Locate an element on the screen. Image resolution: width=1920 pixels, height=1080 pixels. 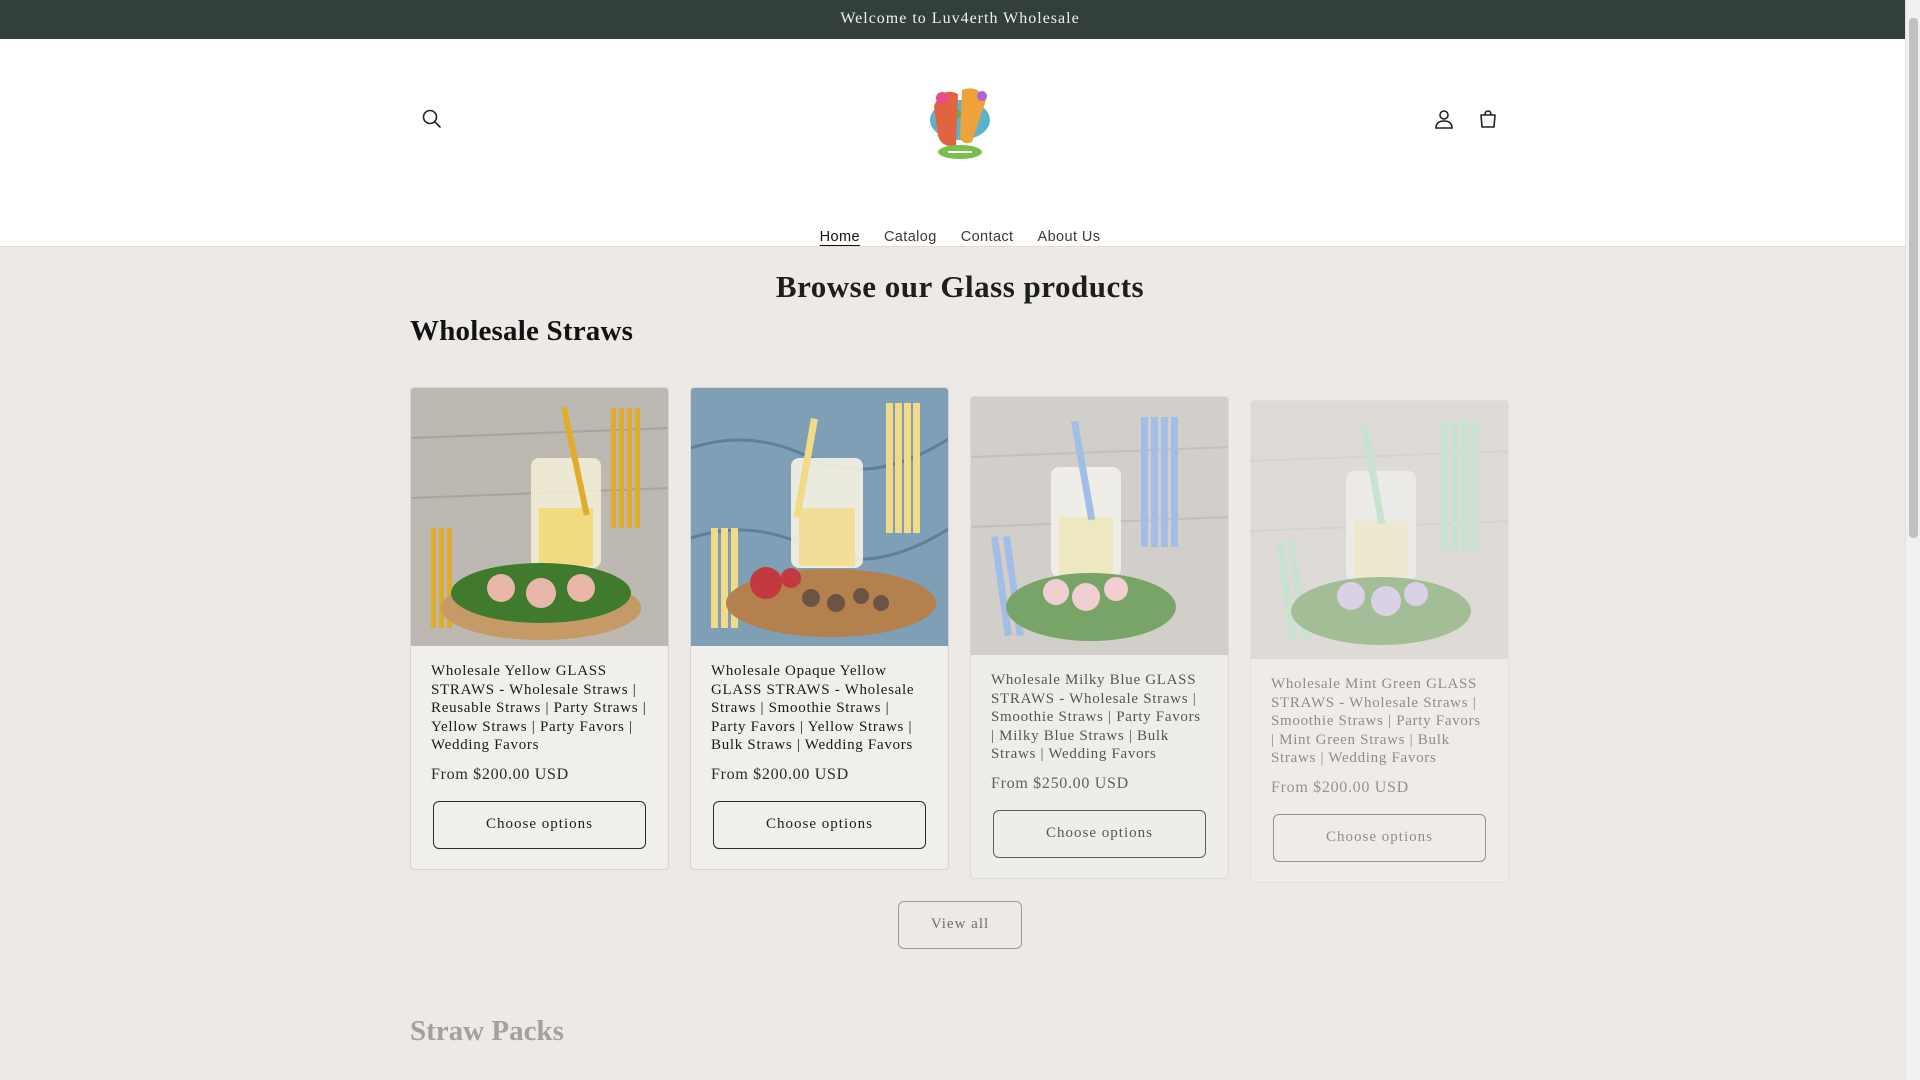
announcement-bar: Welcome to Luv4erth Wholesale is located at coordinates (960, 19).